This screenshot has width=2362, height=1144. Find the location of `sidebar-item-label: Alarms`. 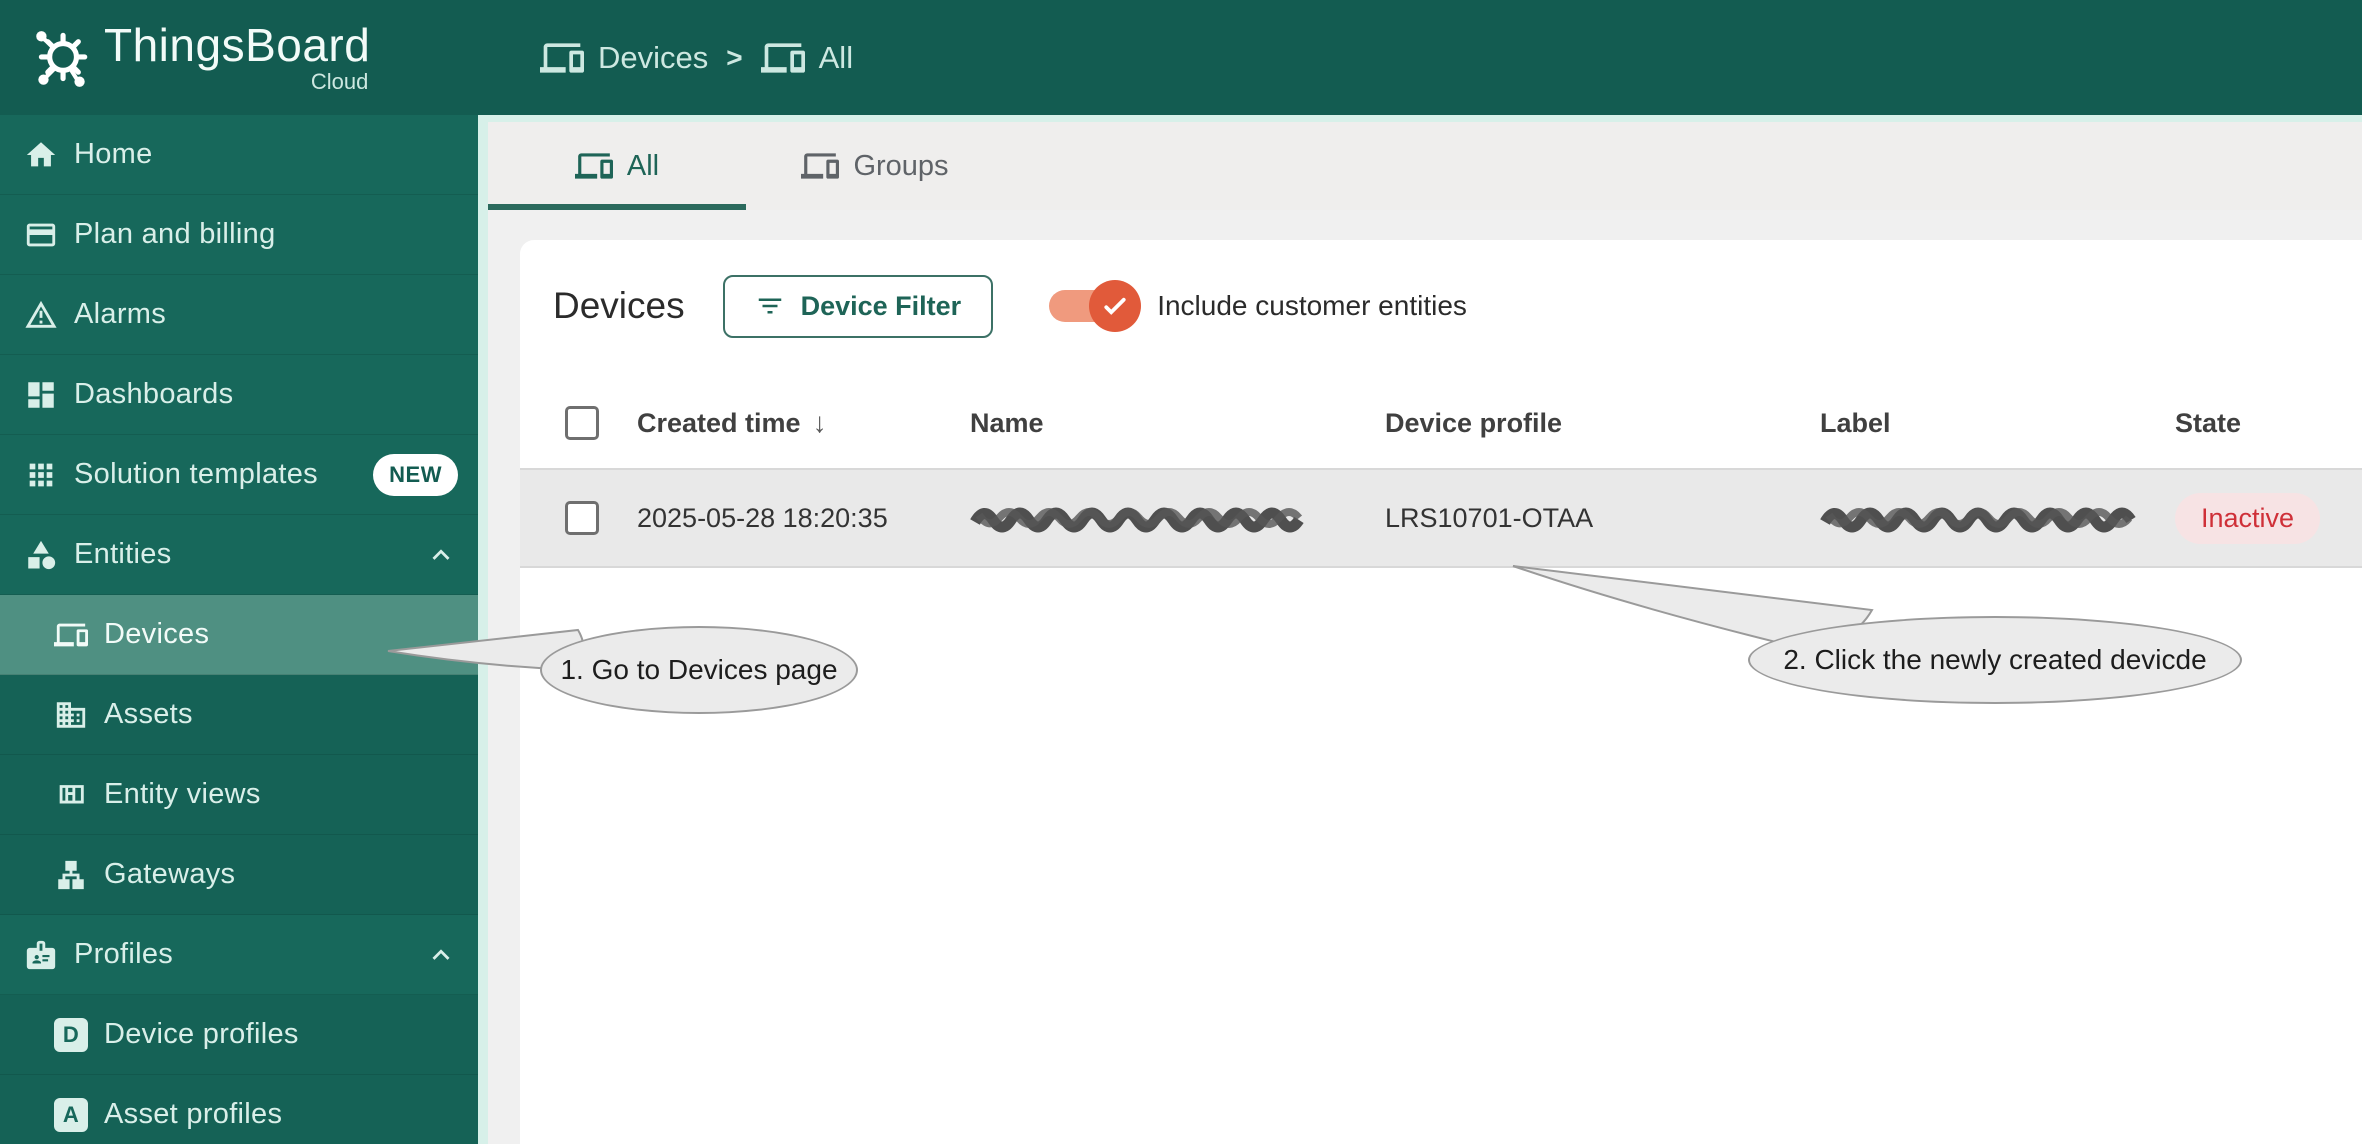

sidebar-item-label: Alarms is located at coordinates (120, 314).